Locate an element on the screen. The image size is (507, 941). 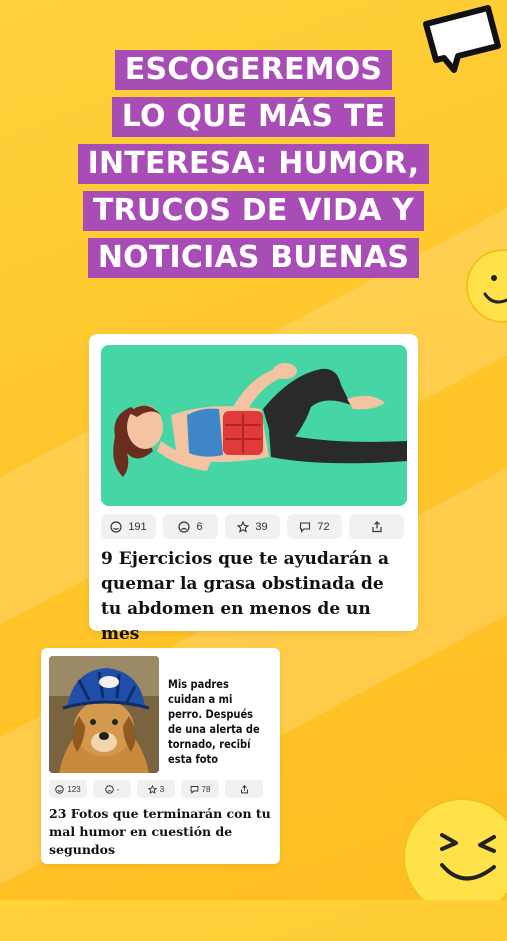
reaction-bar: 191 6 39 72 is located at coordinates (252, 526).